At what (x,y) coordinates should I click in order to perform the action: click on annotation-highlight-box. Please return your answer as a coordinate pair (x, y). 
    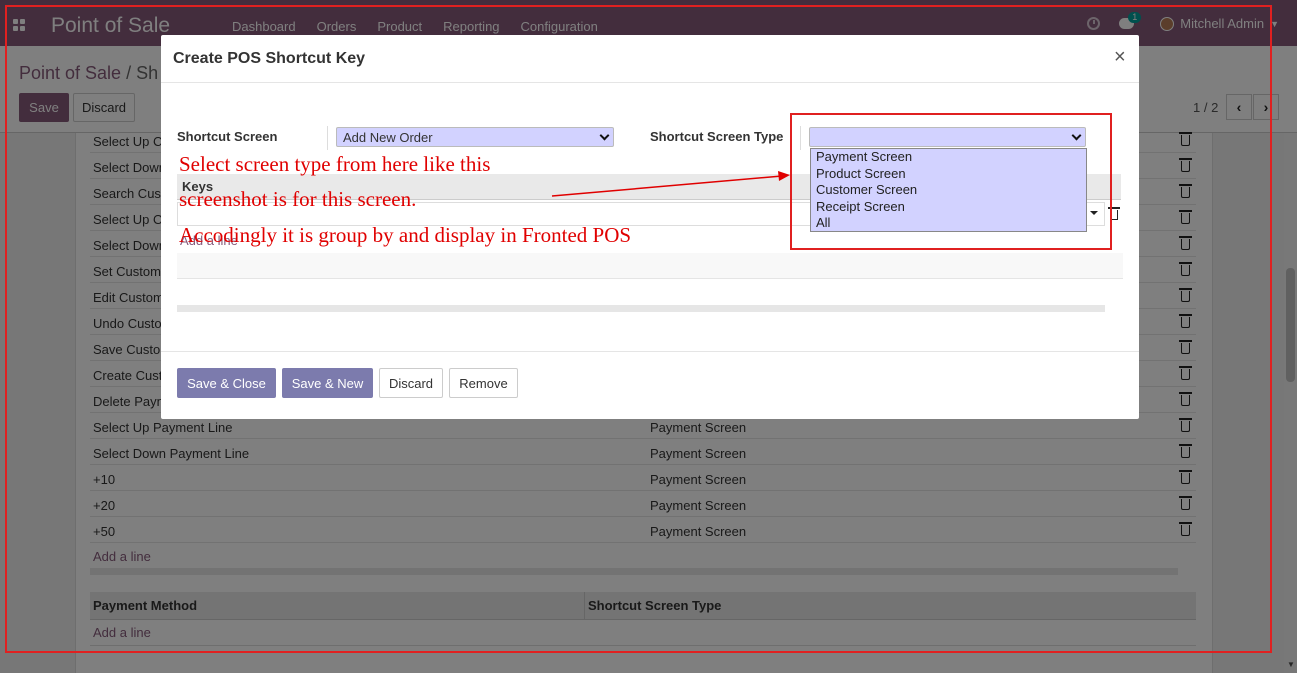
    Looking at the image, I should click on (951, 181).